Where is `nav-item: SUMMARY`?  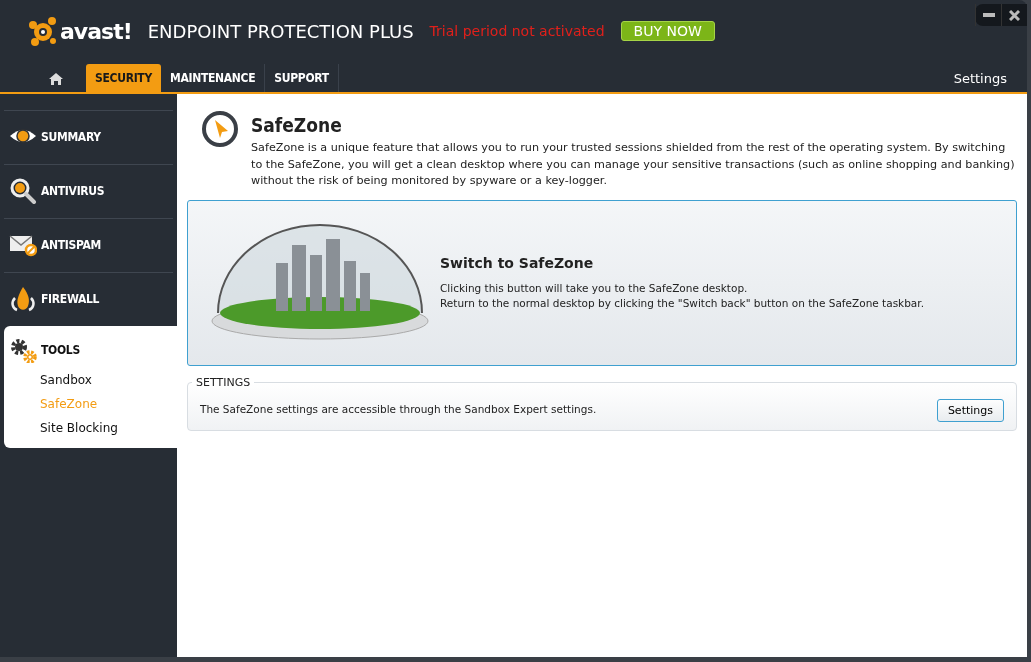 nav-item: SUMMARY is located at coordinates (88, 136).